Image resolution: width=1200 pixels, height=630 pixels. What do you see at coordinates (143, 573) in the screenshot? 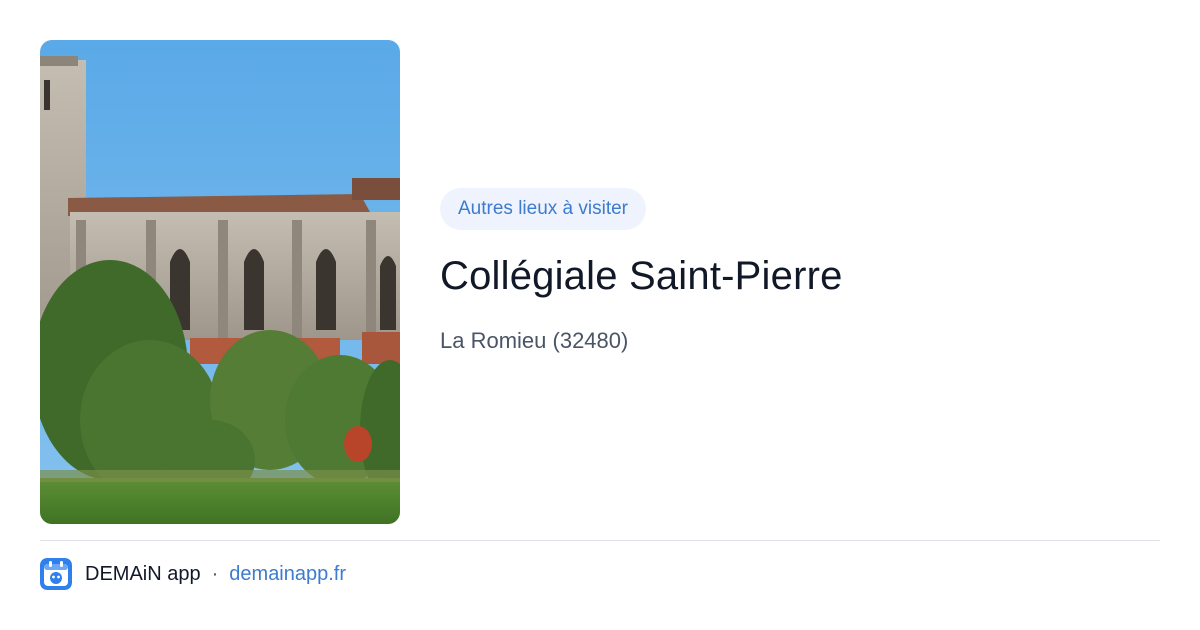
I see `brand-name: DEMAiN app` at bounding box center [143, 573].